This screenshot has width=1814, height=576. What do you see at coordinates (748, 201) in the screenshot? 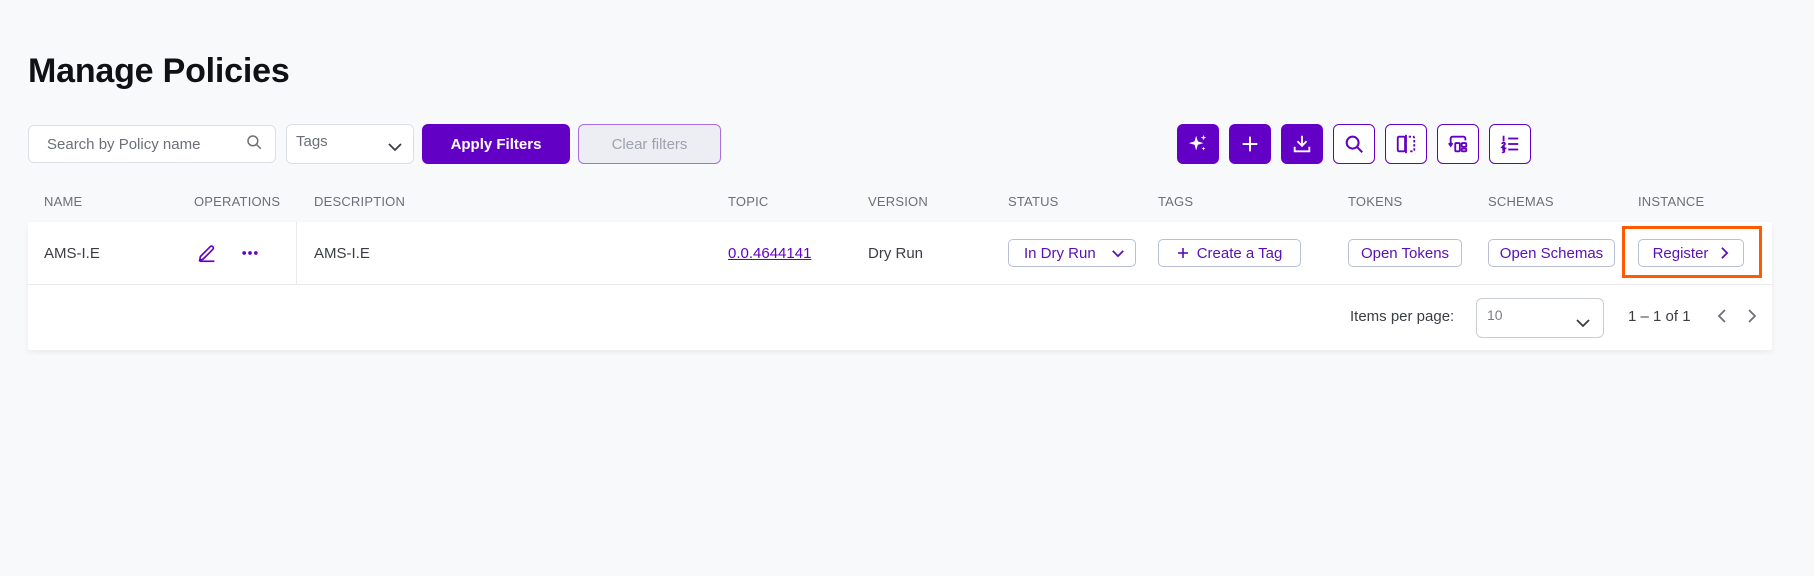
I see `header-topic: TOPIC` at bounding box center [748, 201].